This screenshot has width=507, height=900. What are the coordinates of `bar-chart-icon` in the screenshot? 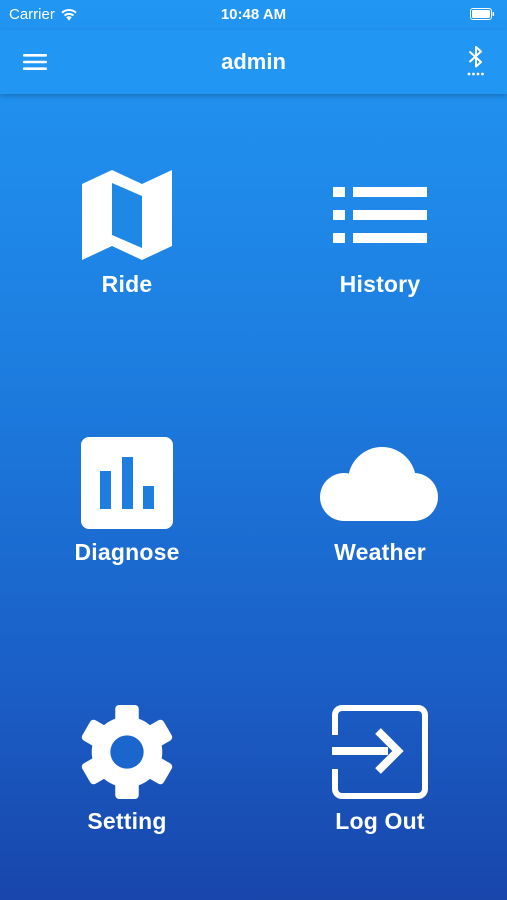 It's located at (127, 483).